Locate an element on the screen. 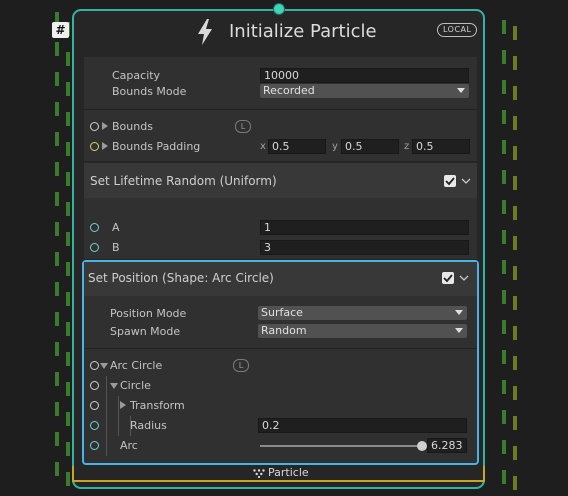 This screenshot has height=496, width=568. flow-edge-right-outer is located at coordinates (515, 261).